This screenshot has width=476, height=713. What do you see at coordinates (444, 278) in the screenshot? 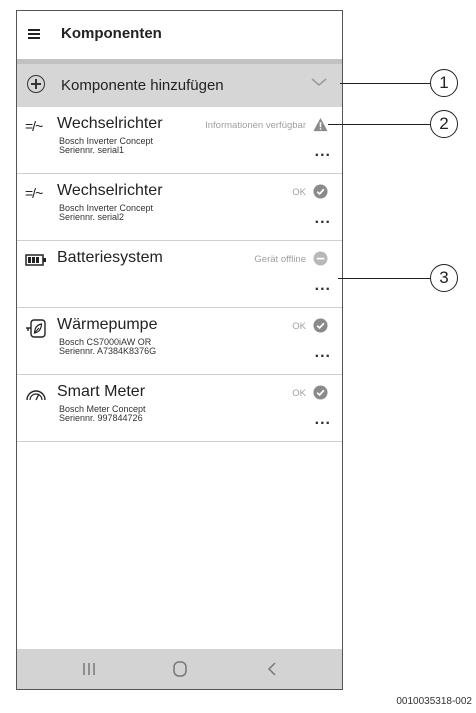
I see `callout-3: 3` at bounding box center [444, 278].